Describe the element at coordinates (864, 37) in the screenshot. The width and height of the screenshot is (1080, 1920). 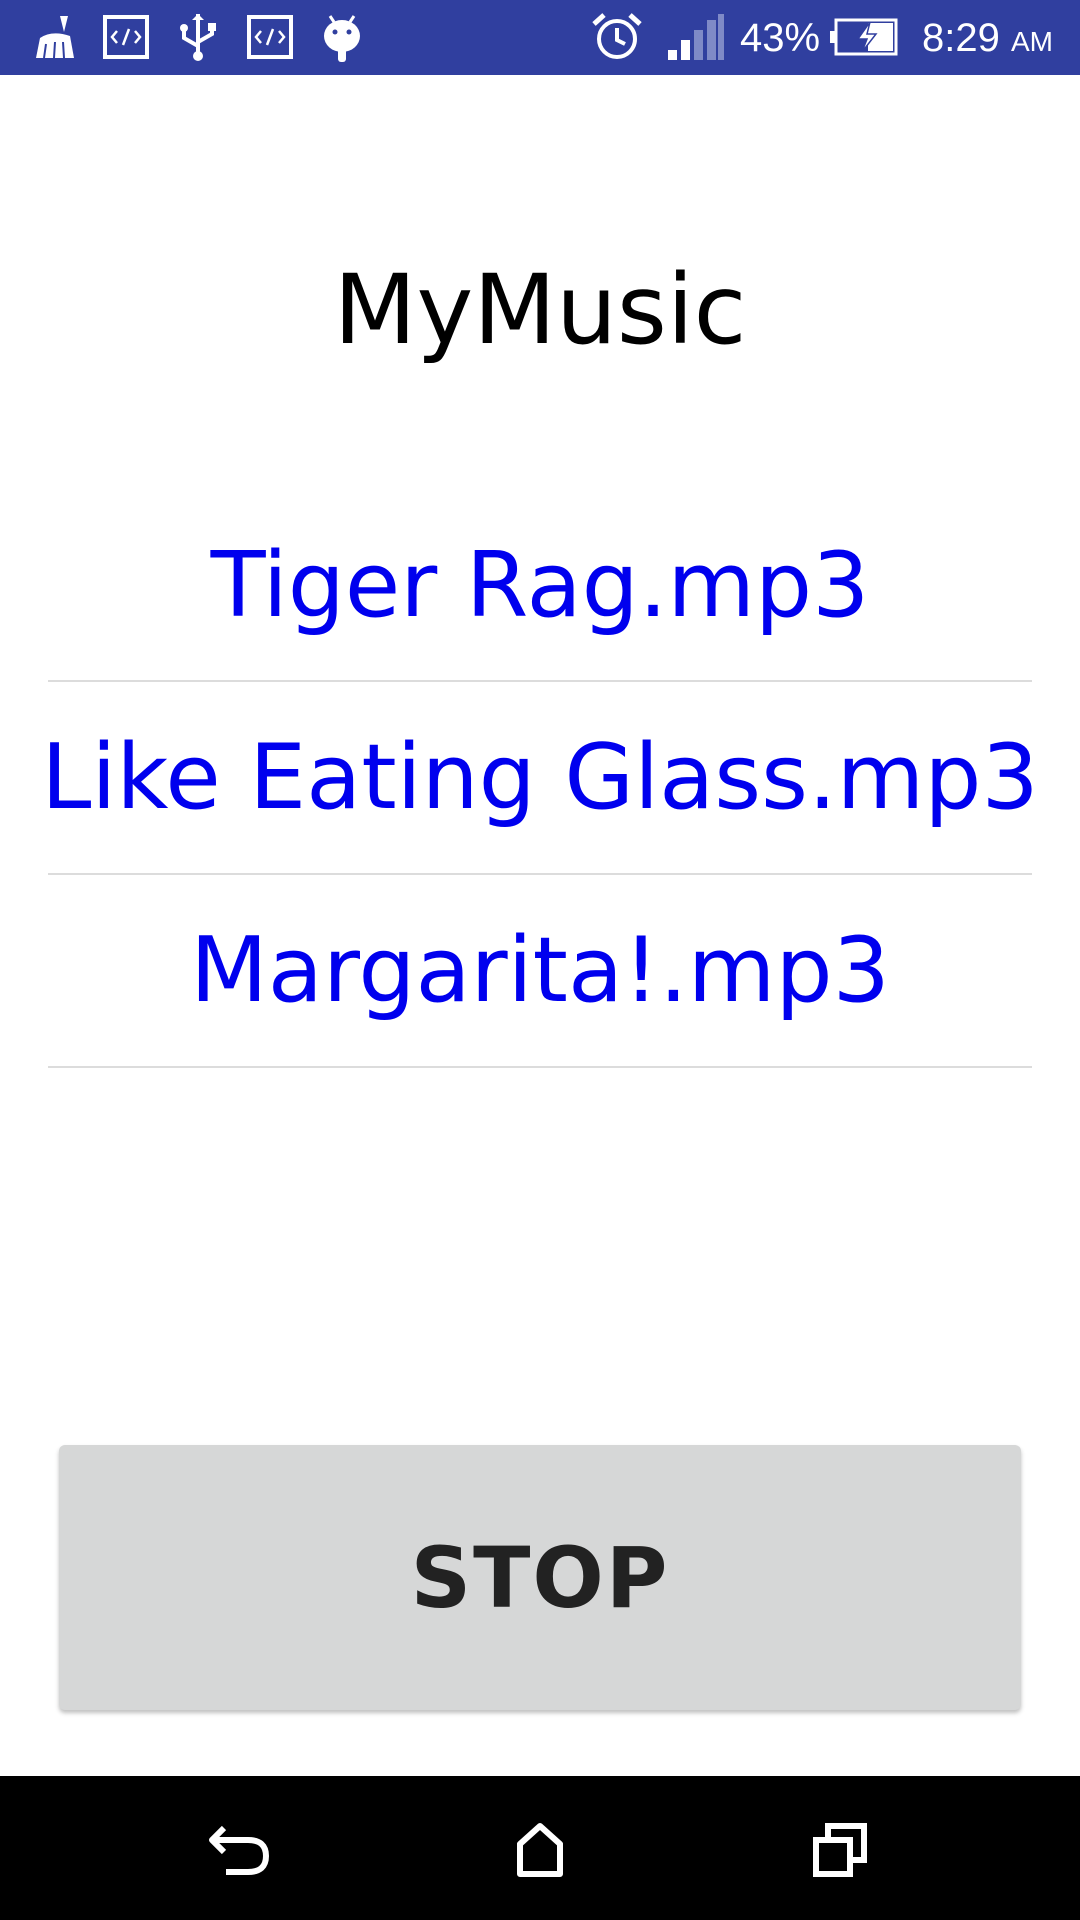
I see `battery-charging-icon` at that location.